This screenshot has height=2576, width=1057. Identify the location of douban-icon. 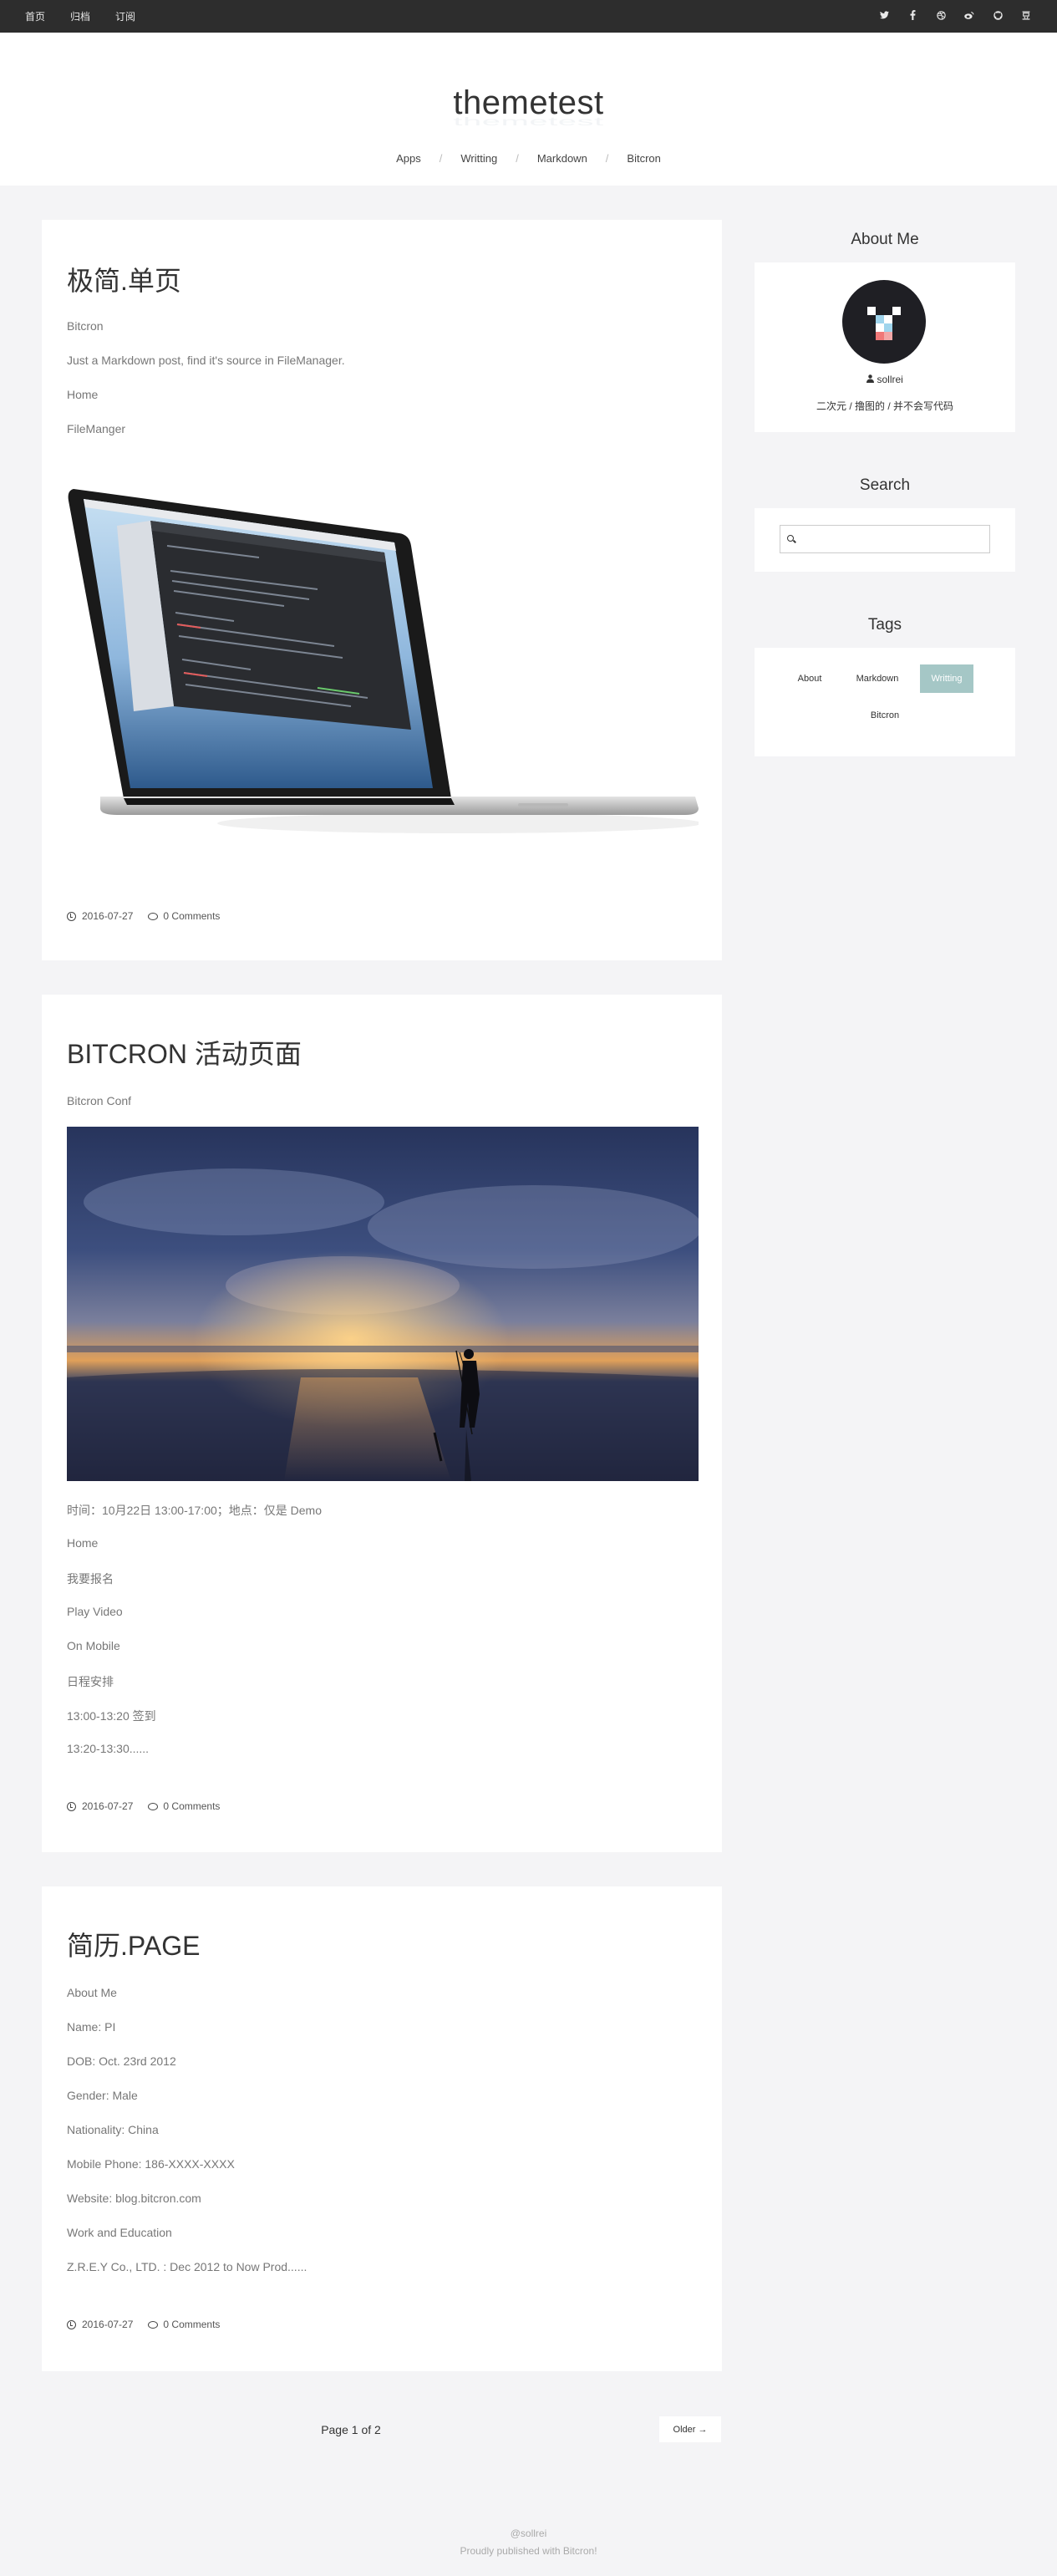
(1026, 17).